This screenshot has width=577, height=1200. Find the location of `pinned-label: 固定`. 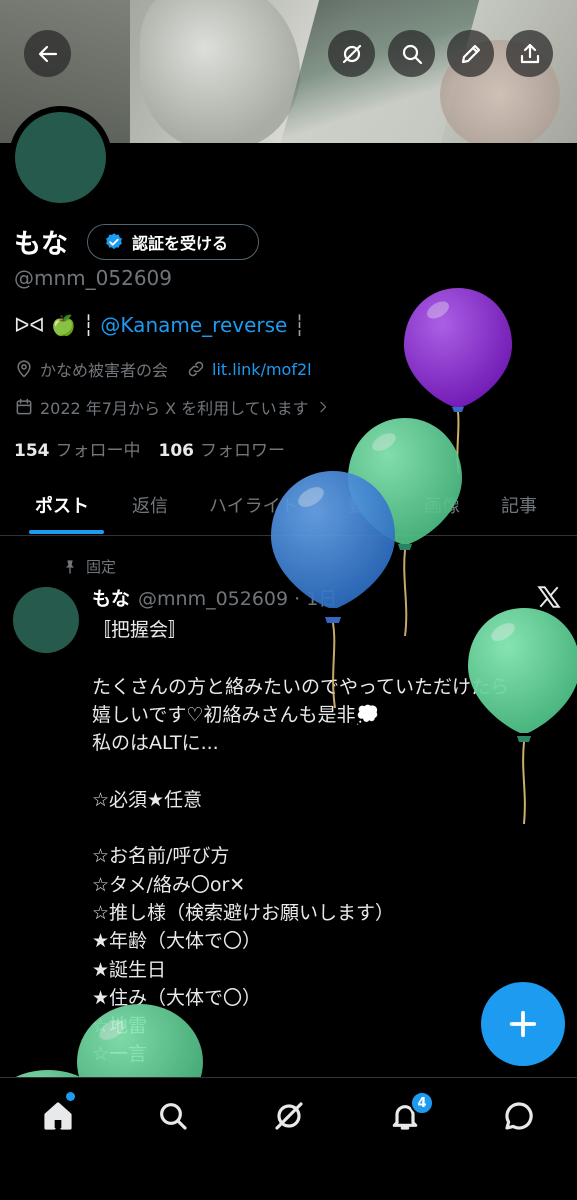

pinned-label: 固定 is located at coordinates (101, 567).